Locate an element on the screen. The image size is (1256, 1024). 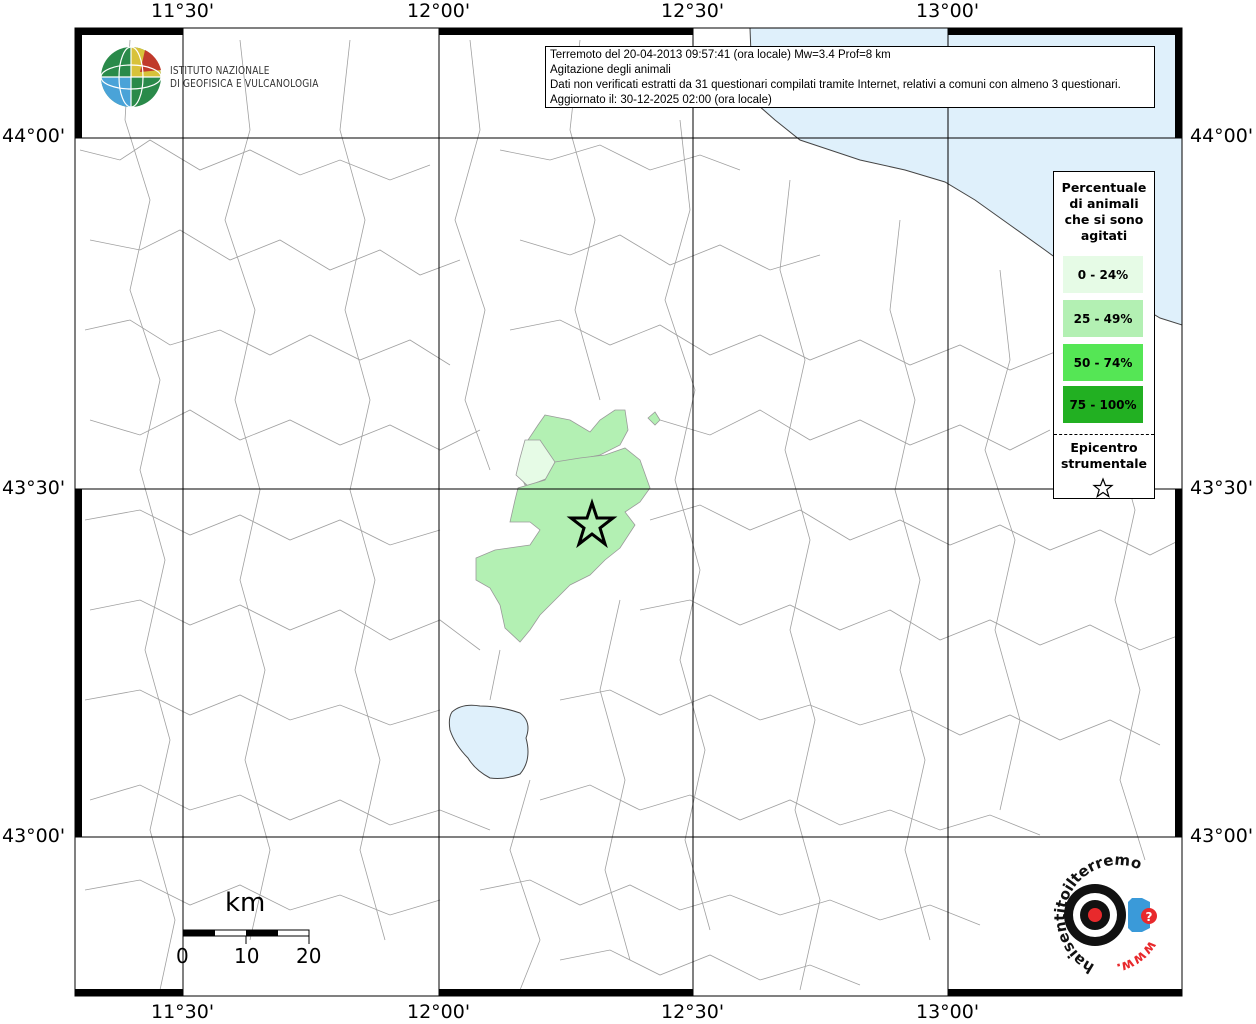
scale-tick-label: 0 is located at coordinates (182, 956).